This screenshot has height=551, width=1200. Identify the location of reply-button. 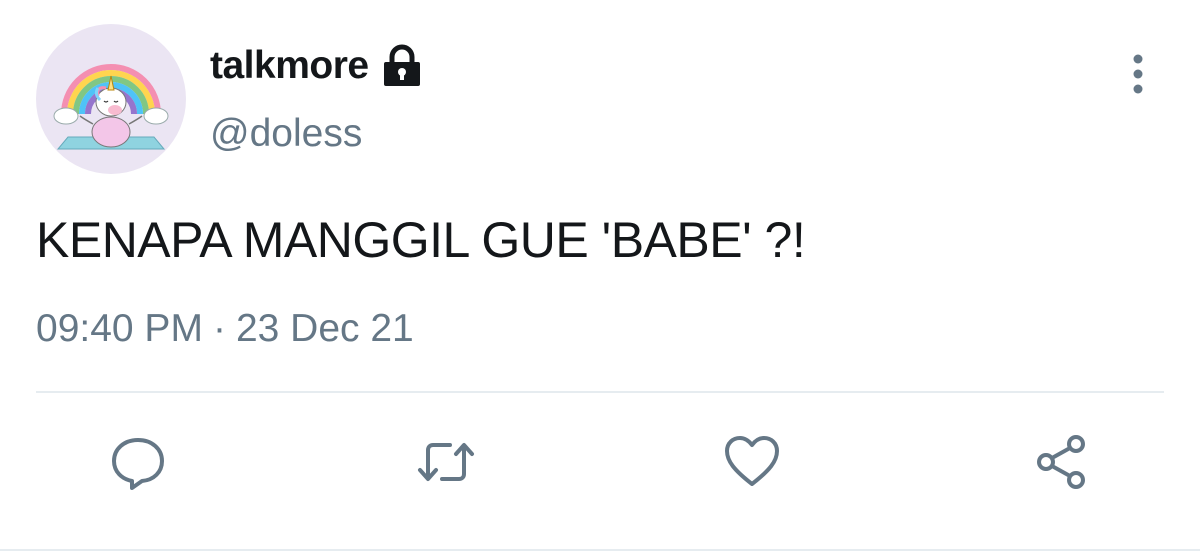
(138, 462).